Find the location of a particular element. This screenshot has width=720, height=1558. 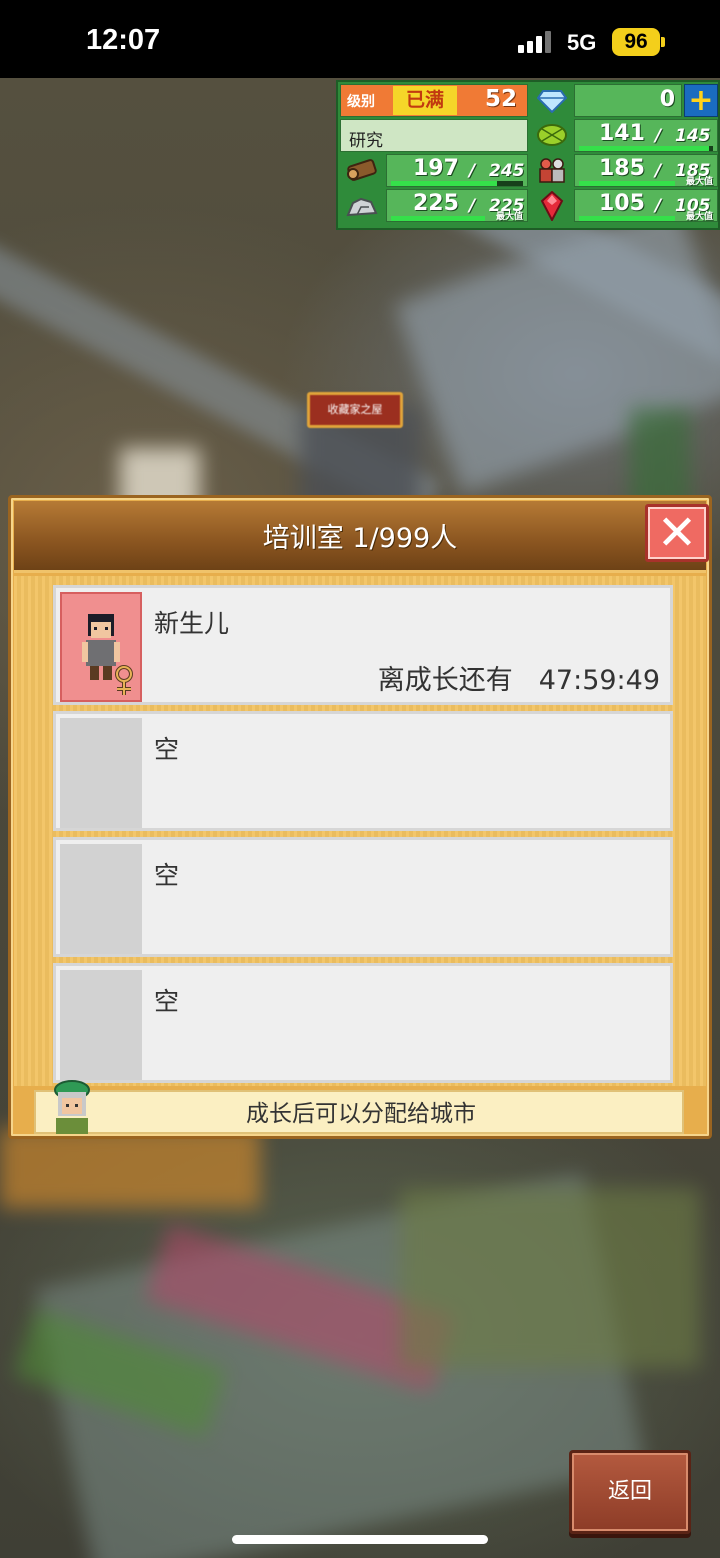

growth-countdown-label: 离成长还有 is located at coordinates (445, 680).